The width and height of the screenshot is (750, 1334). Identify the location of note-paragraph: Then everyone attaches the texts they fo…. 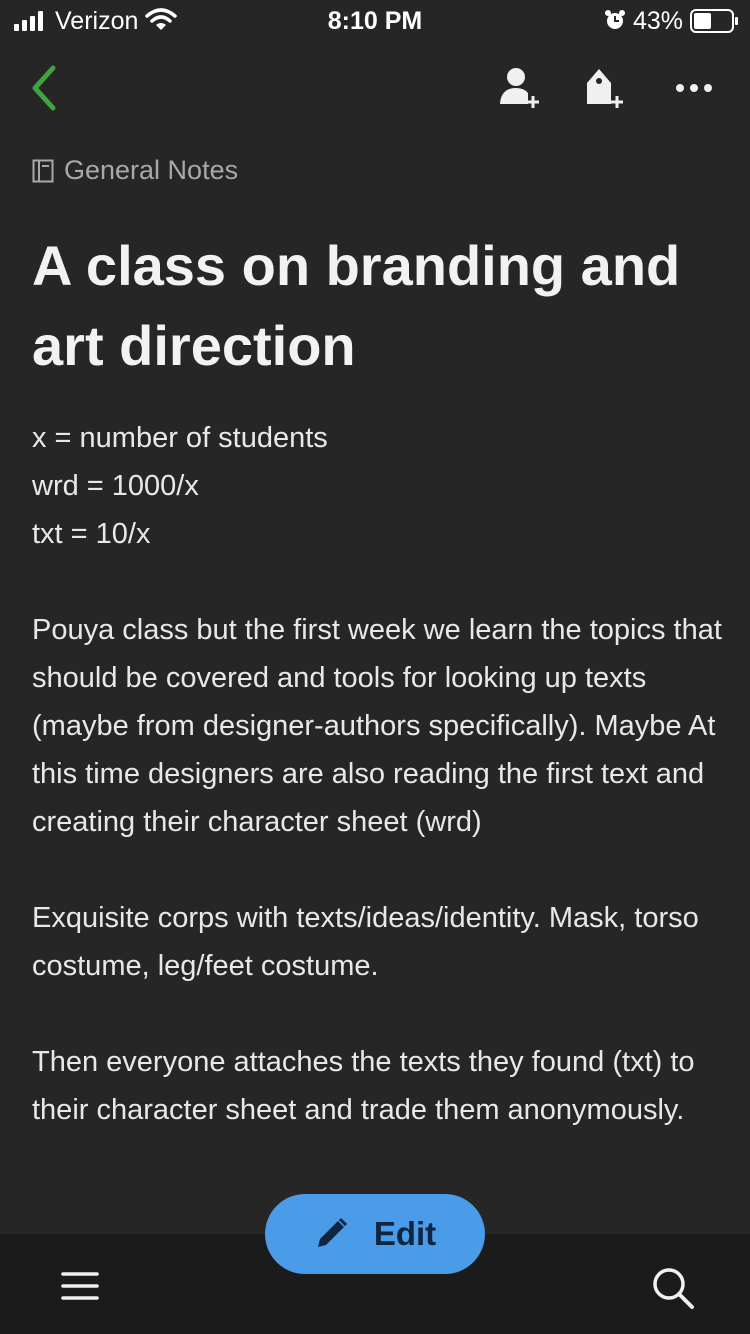
(363, 1086).